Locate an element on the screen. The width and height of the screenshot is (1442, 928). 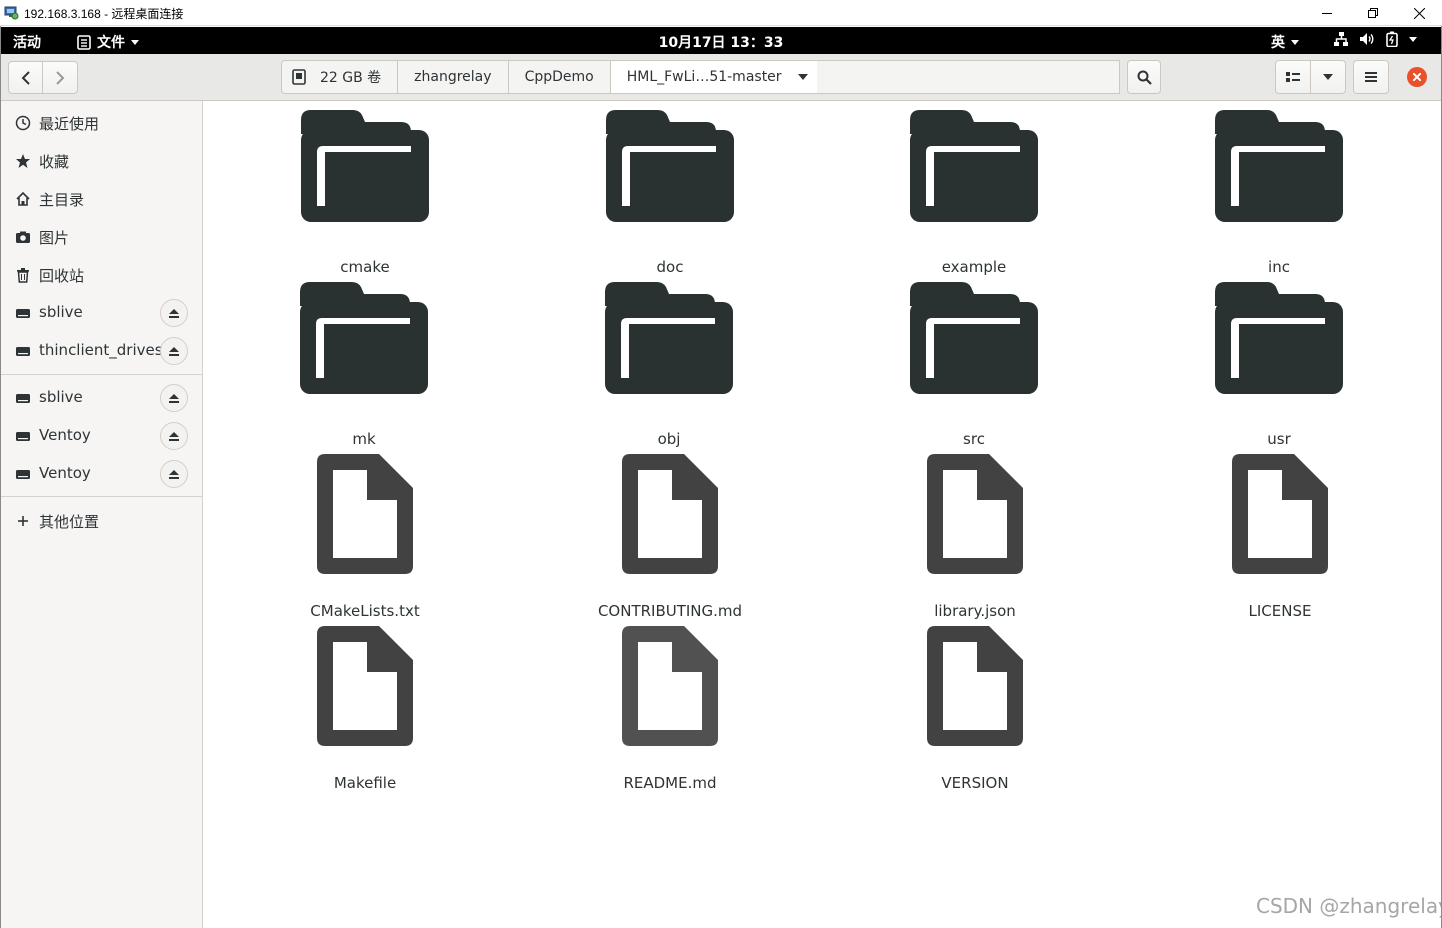
history-navigation is located at coordinates (43, 77).